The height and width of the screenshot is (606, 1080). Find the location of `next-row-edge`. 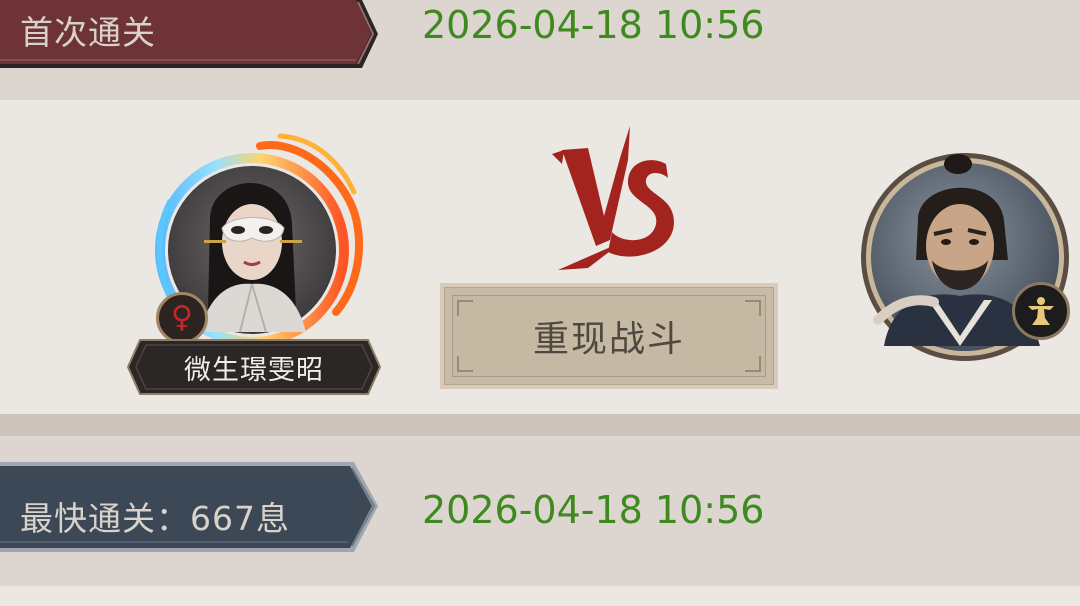

next-row-edge is located at coordinates (540, 596).